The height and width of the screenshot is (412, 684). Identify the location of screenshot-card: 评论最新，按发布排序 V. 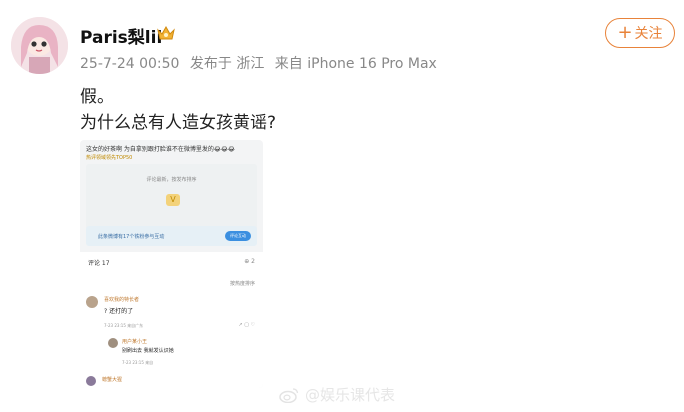
(171, 197).